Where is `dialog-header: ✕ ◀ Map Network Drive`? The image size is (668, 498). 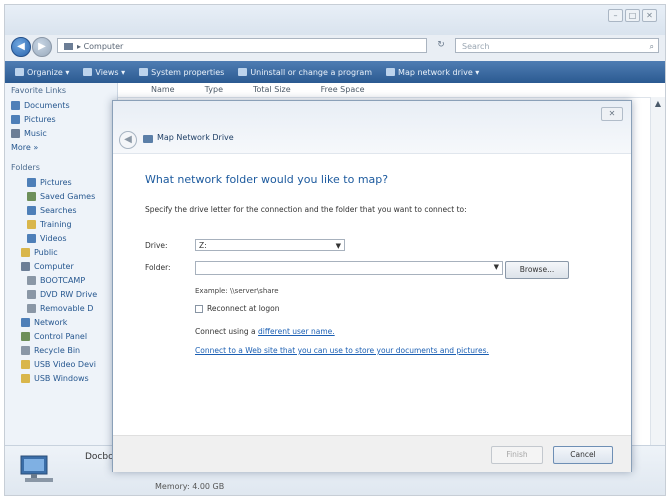
dialog-header: ✕ ◀ Map Network Drive is located at coordinates (372, 127).